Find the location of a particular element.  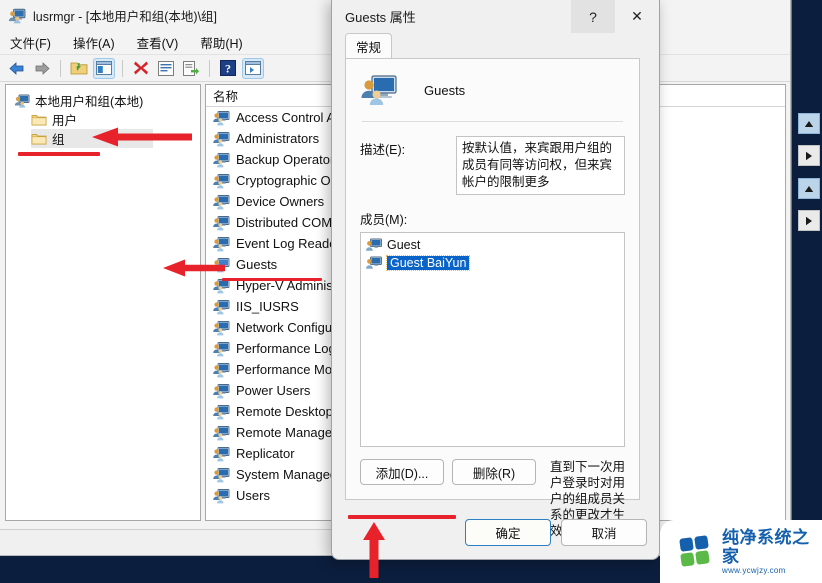

tree-root-node: 本地用户和组(本地) is located at coordinates (103, 100).